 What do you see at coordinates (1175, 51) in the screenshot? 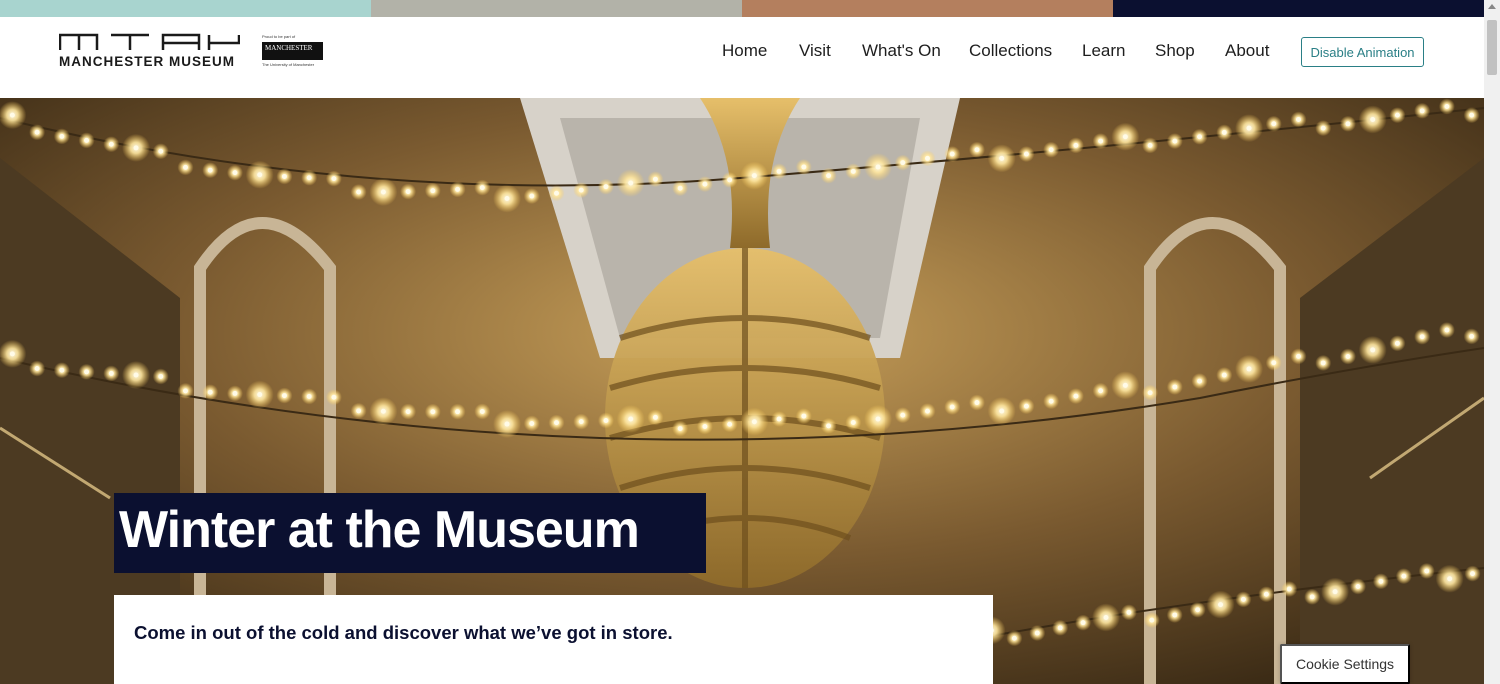
I see `nav-shop: Shop` at bounding box center [1175, 51].